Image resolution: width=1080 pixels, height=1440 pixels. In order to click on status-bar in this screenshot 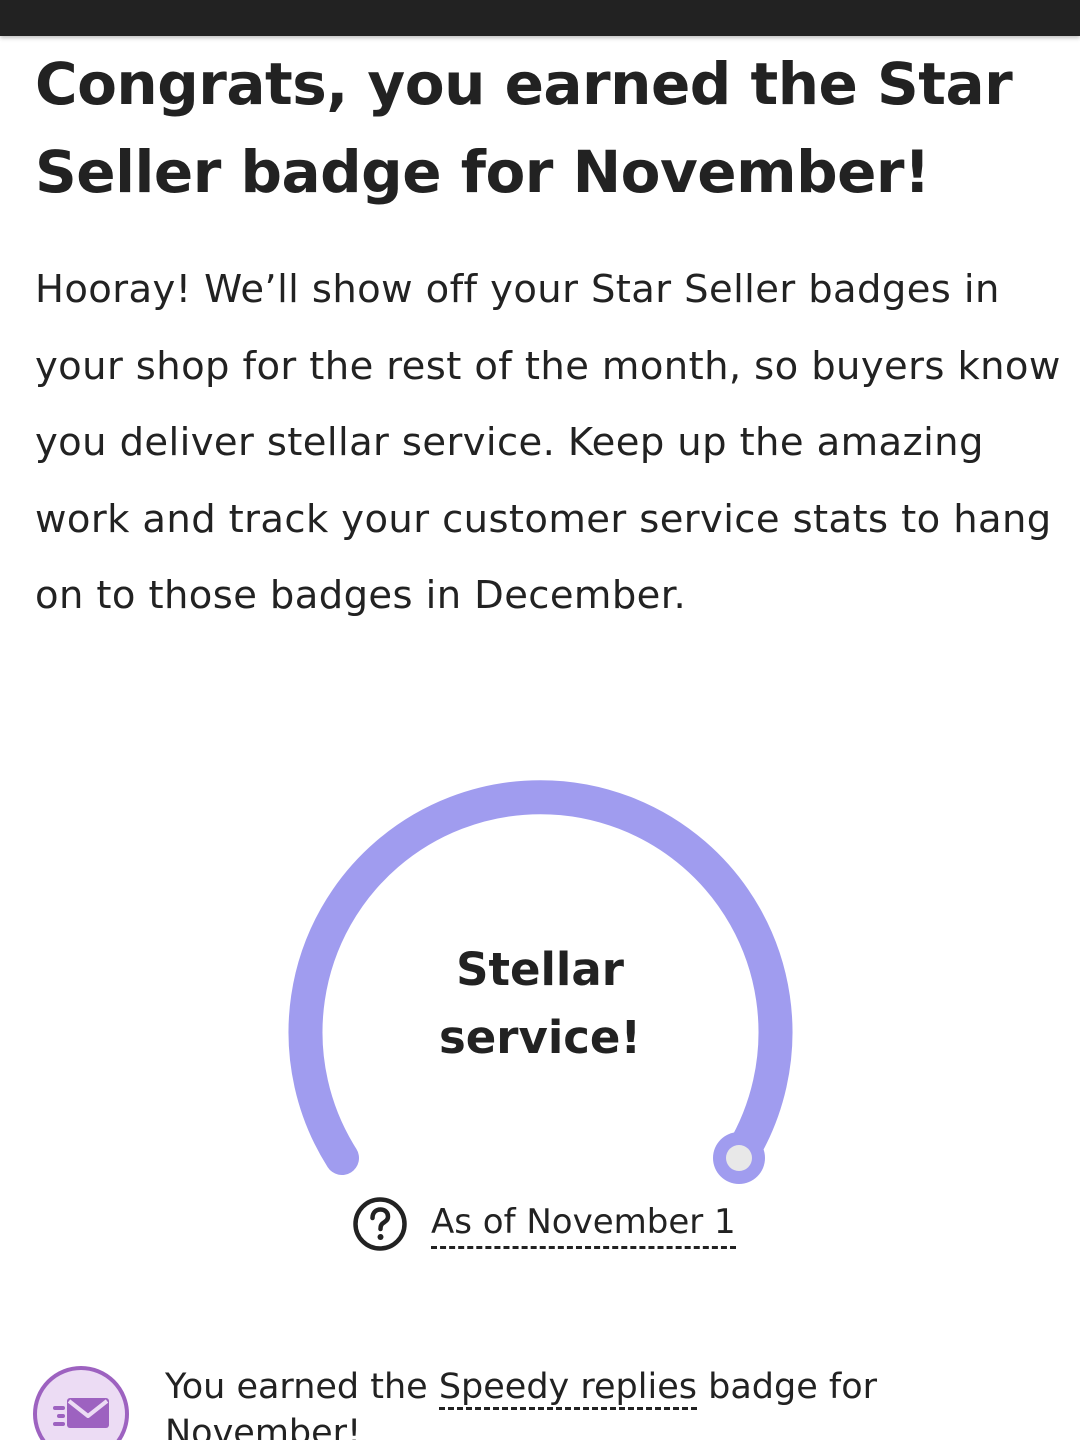, I will do `click(540, 18)`.